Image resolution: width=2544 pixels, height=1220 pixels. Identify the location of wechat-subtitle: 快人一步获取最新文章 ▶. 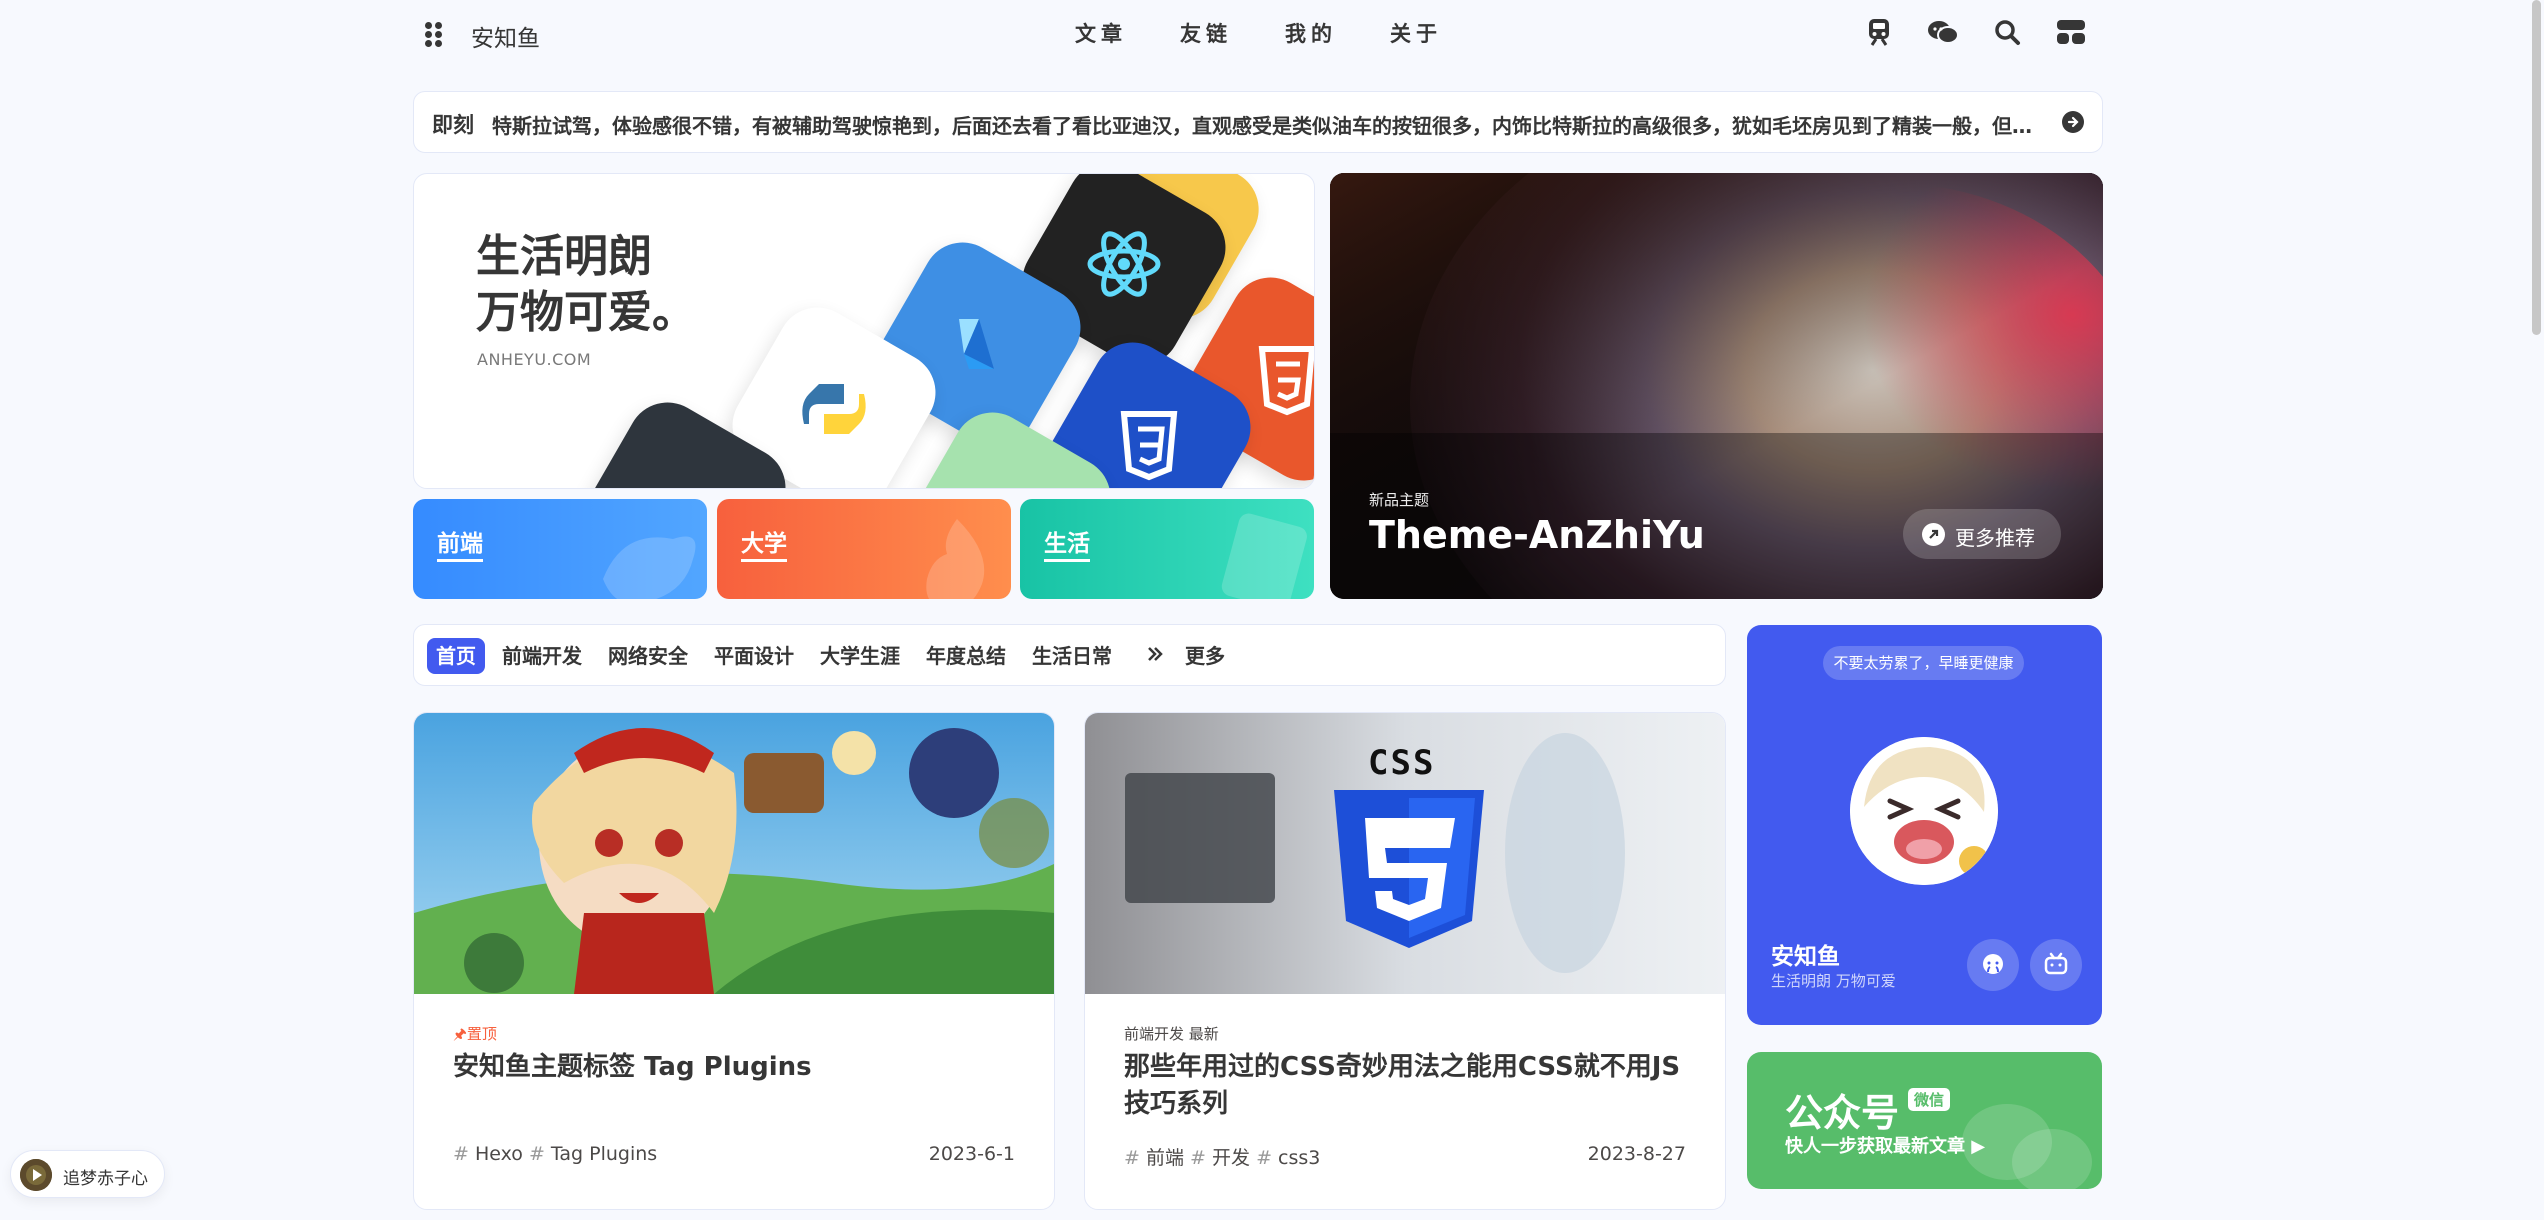
(1885, 1146).